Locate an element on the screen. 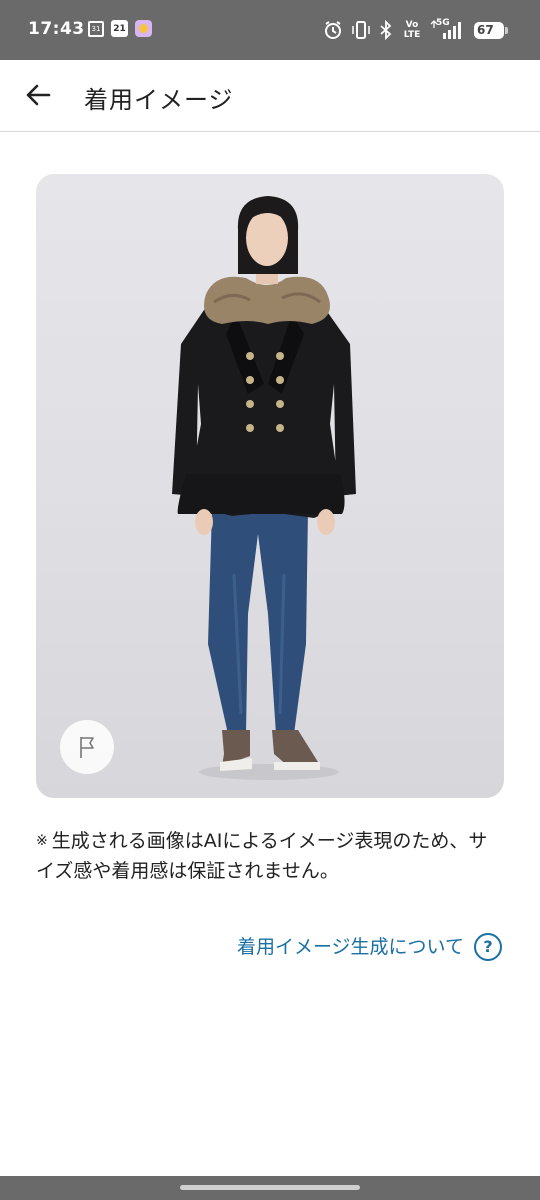 This screenshot has height=1200, width=540. help-circle-icon: ? is located at coordinates (488, 947).